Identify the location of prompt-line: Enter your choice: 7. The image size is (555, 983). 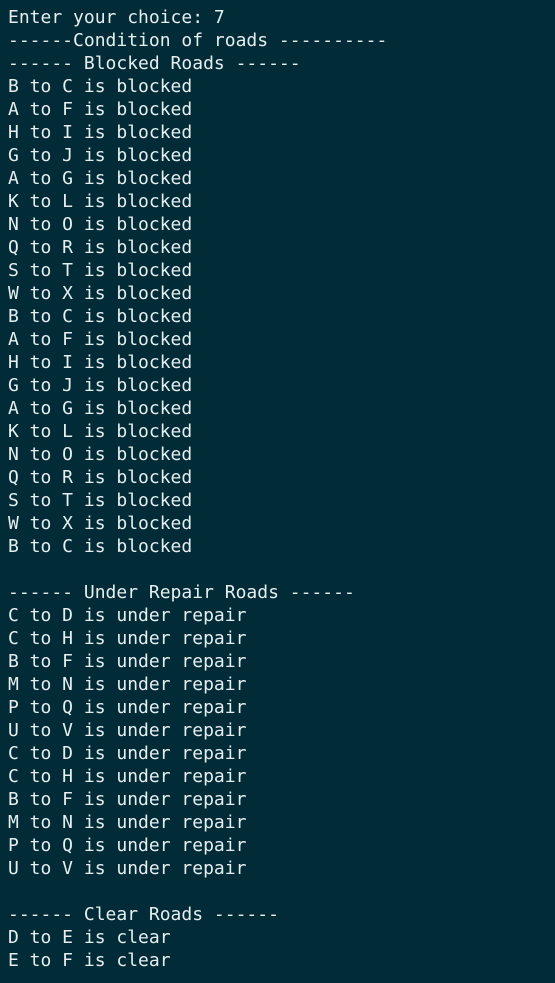
(116, 17).